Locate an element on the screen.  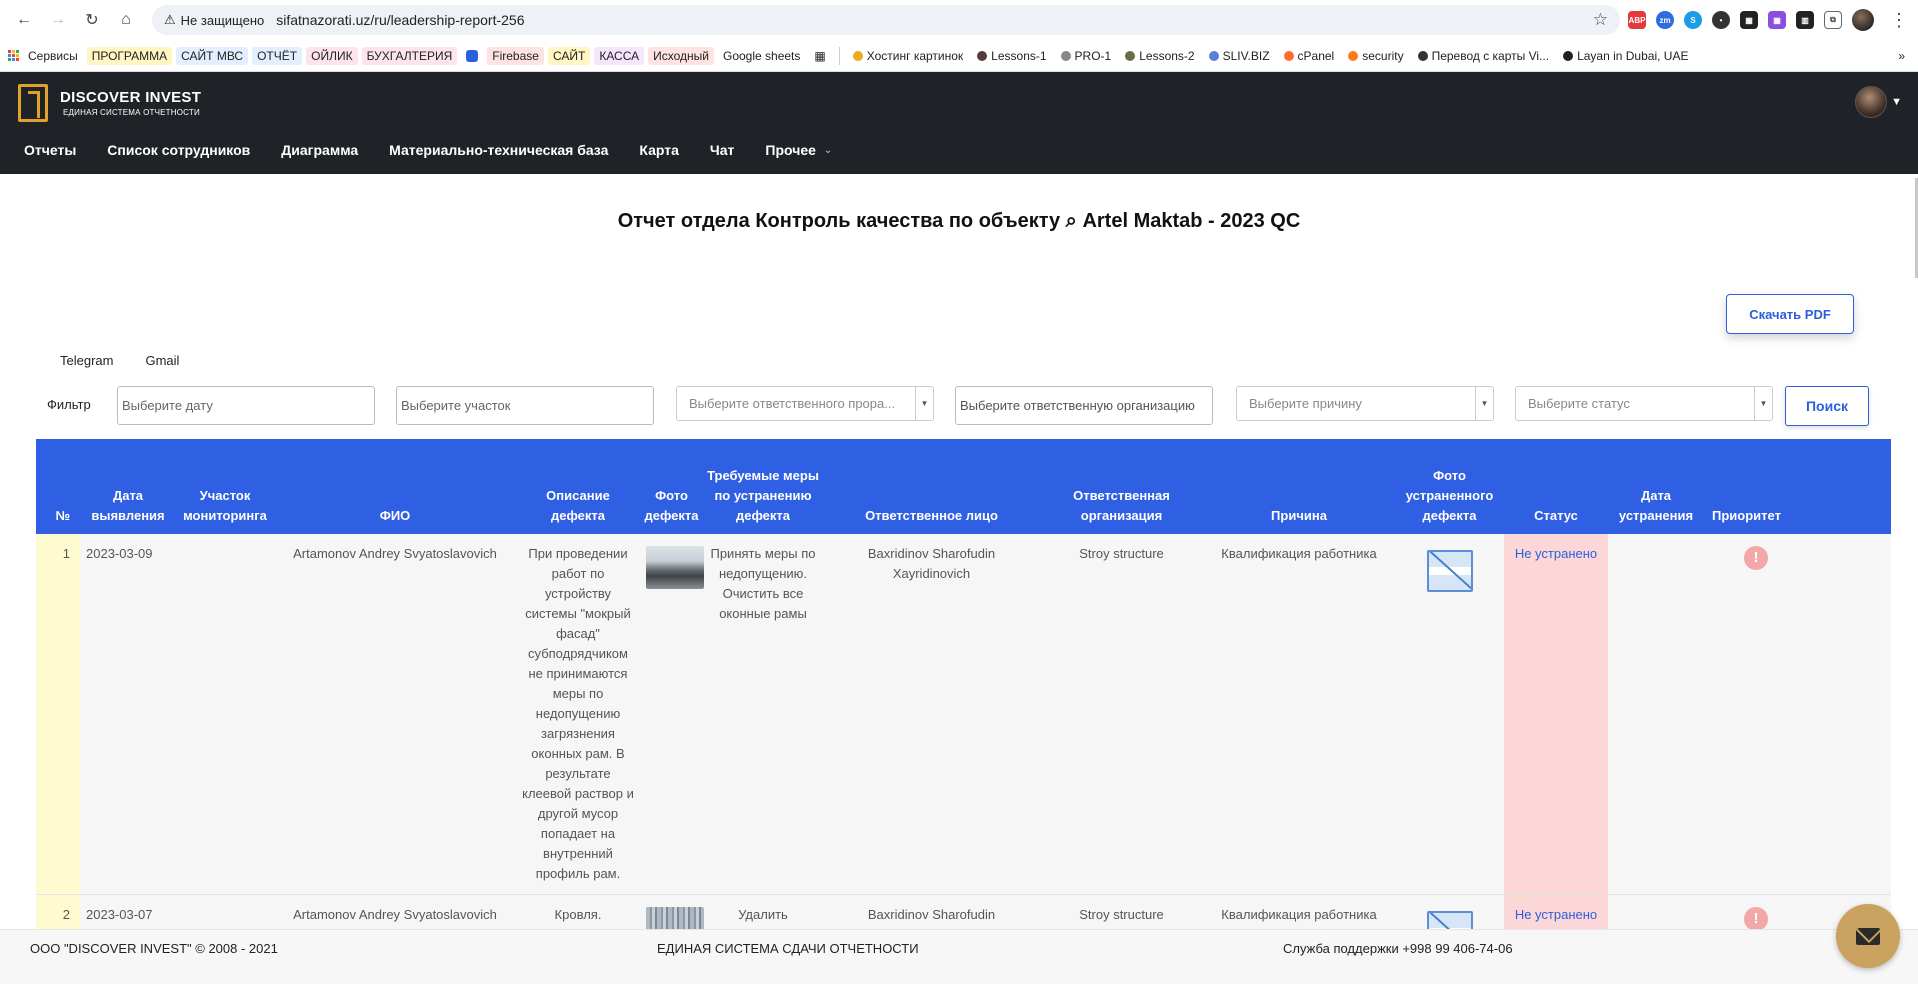
foreman-filter-select: Выберите ответственного прора... ▼ is located at coordinates (805, 403).